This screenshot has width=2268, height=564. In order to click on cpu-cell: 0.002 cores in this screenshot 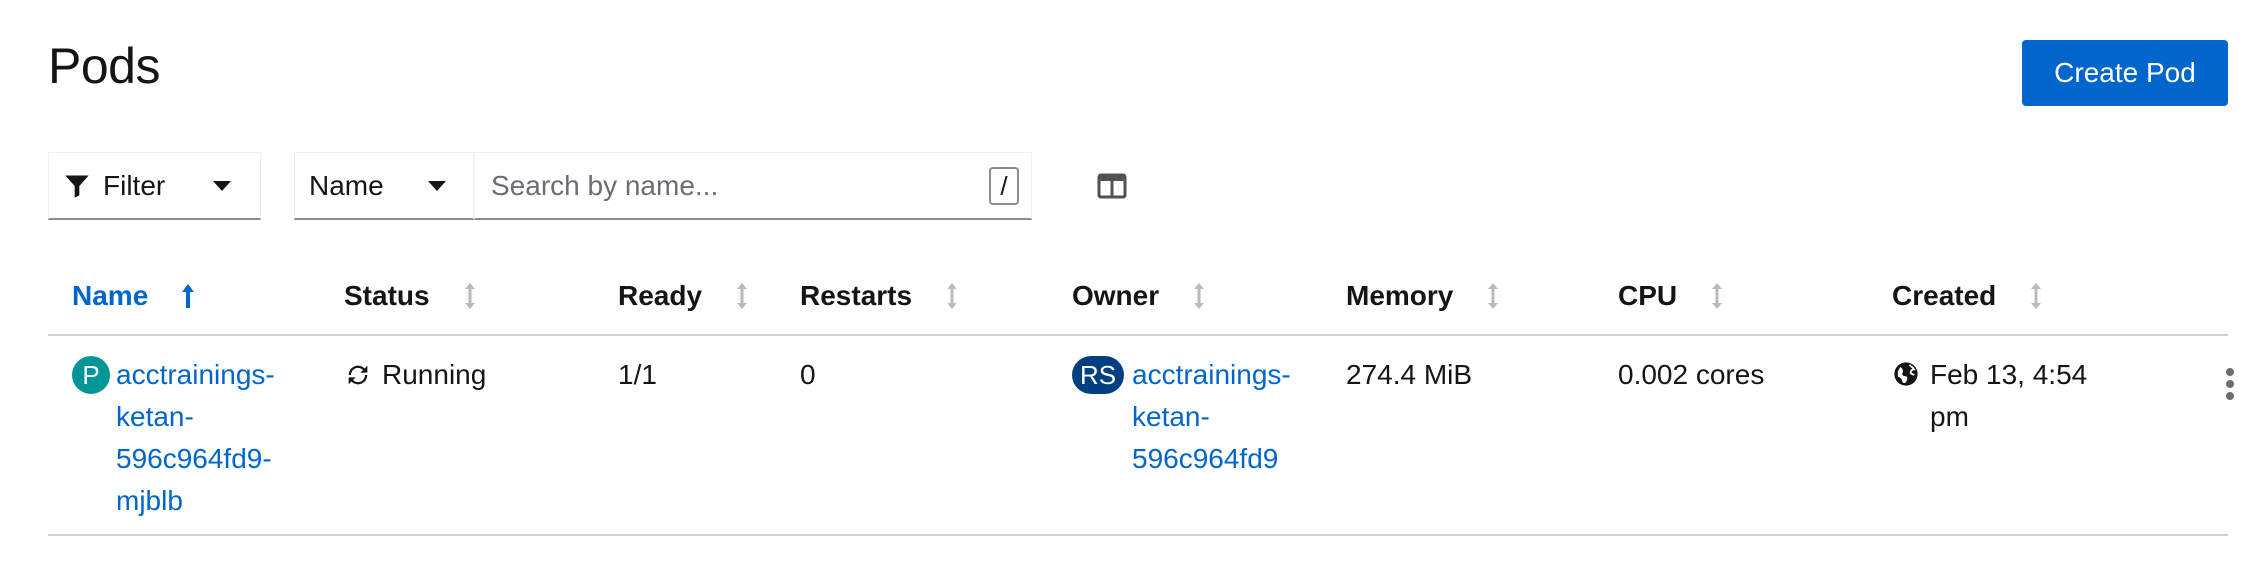, I will do `click(1691, 374)`.